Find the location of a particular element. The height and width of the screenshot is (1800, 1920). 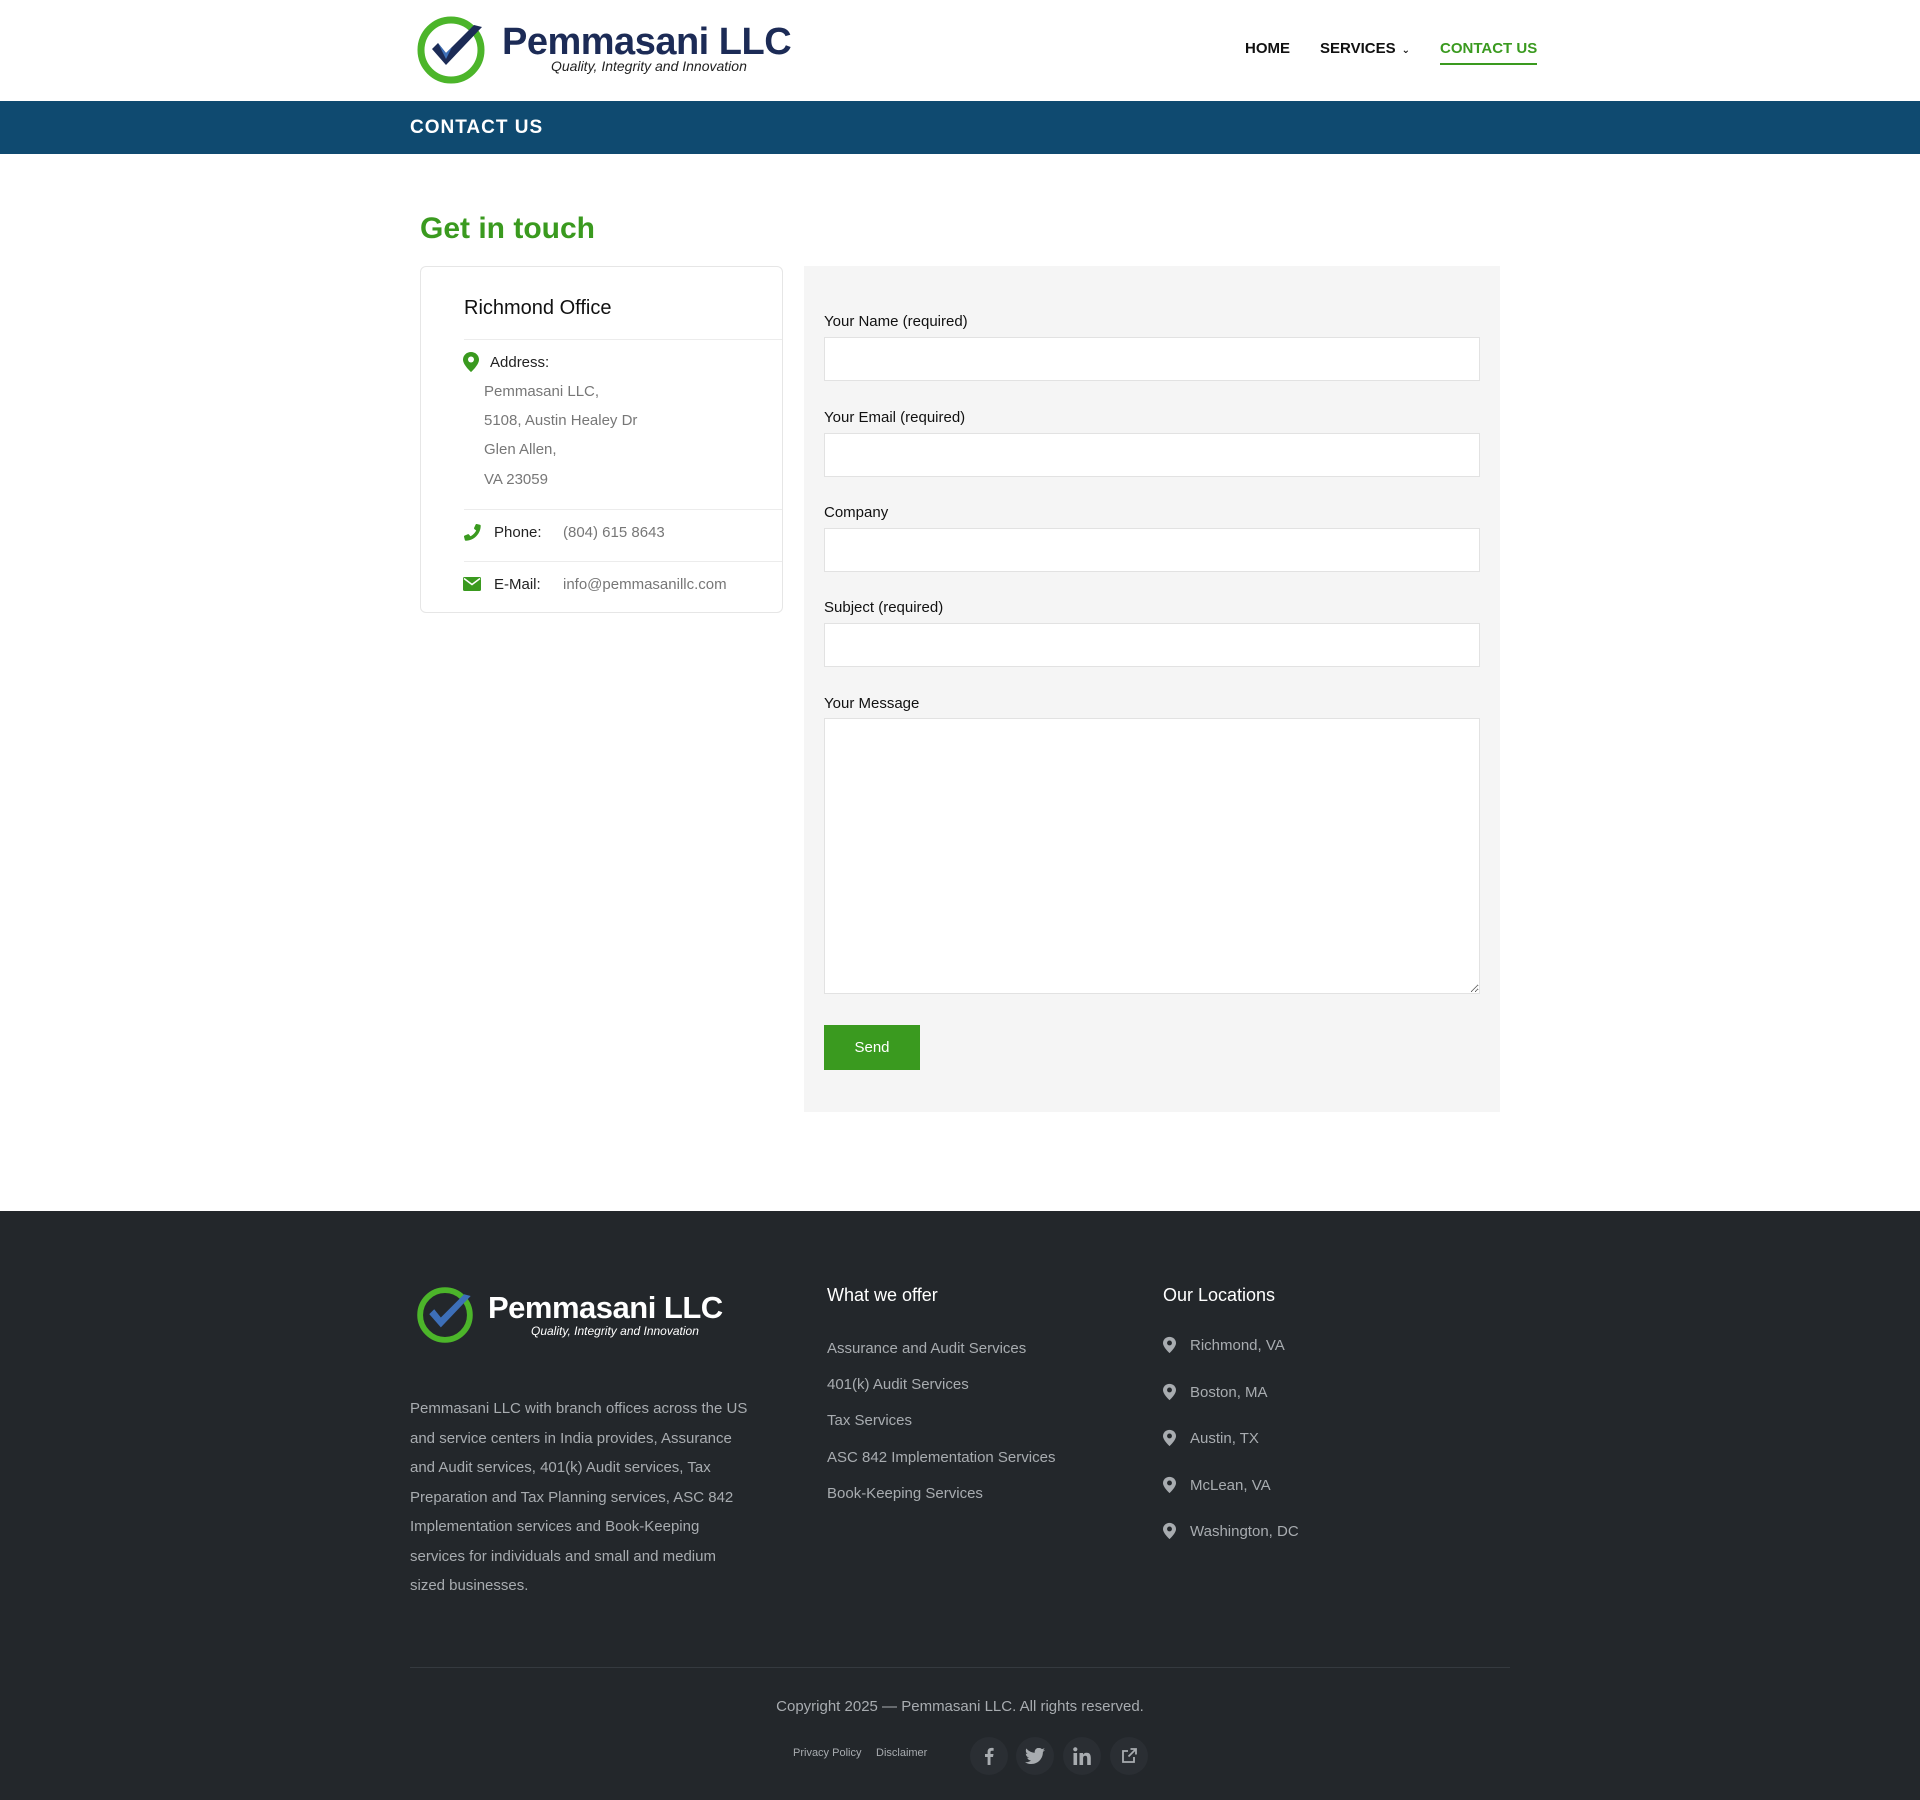

phone-value: (804) 615 8643 is located at coordinates (614, 532).